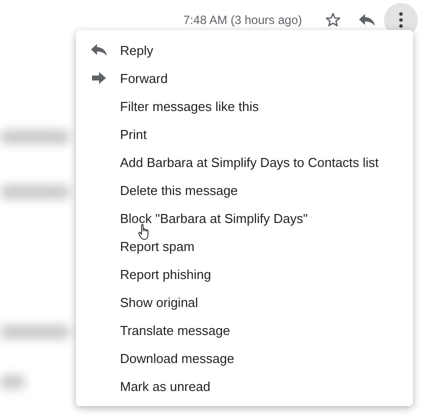 Image resolution: width=424 pixels, height=420 pixels. What do you see at coordinates (244, 78) in the screenshot?
I see `menu-item: Forward` at bounding box center [244, 78].